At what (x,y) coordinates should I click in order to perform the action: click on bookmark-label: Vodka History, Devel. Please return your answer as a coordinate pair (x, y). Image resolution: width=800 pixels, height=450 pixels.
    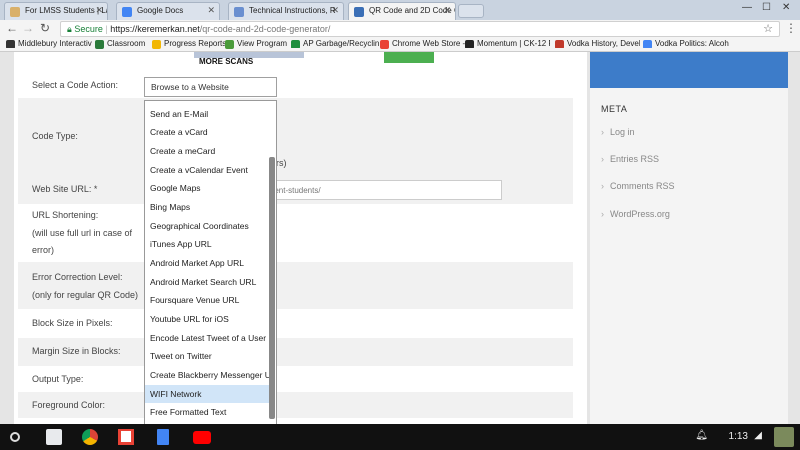
    Looking at the image, I should click on (603, 43).